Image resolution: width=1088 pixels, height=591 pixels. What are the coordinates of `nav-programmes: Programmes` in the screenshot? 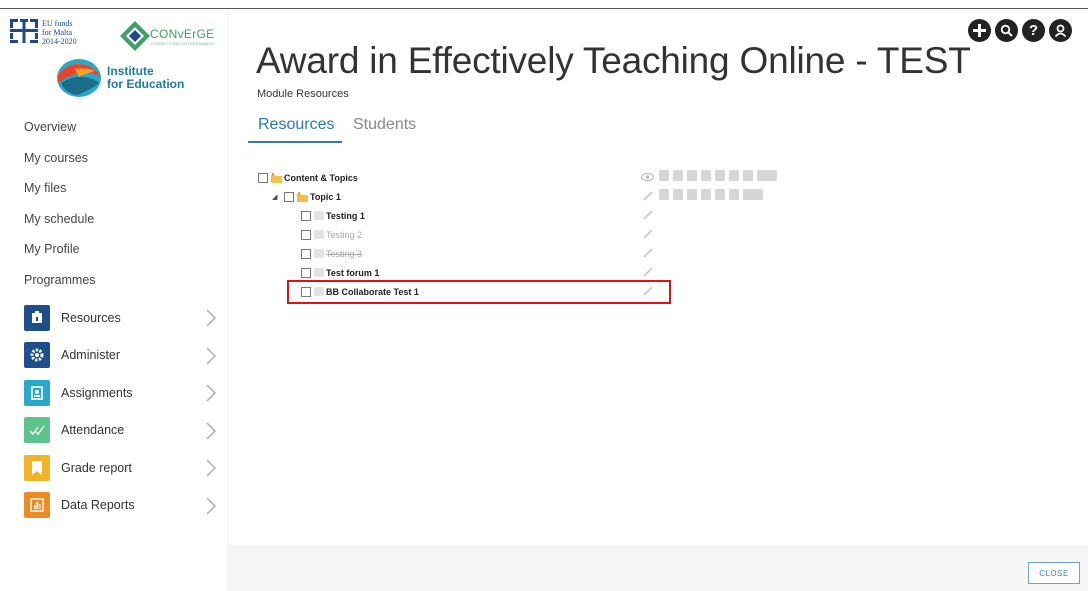 It's located at (60, 287).